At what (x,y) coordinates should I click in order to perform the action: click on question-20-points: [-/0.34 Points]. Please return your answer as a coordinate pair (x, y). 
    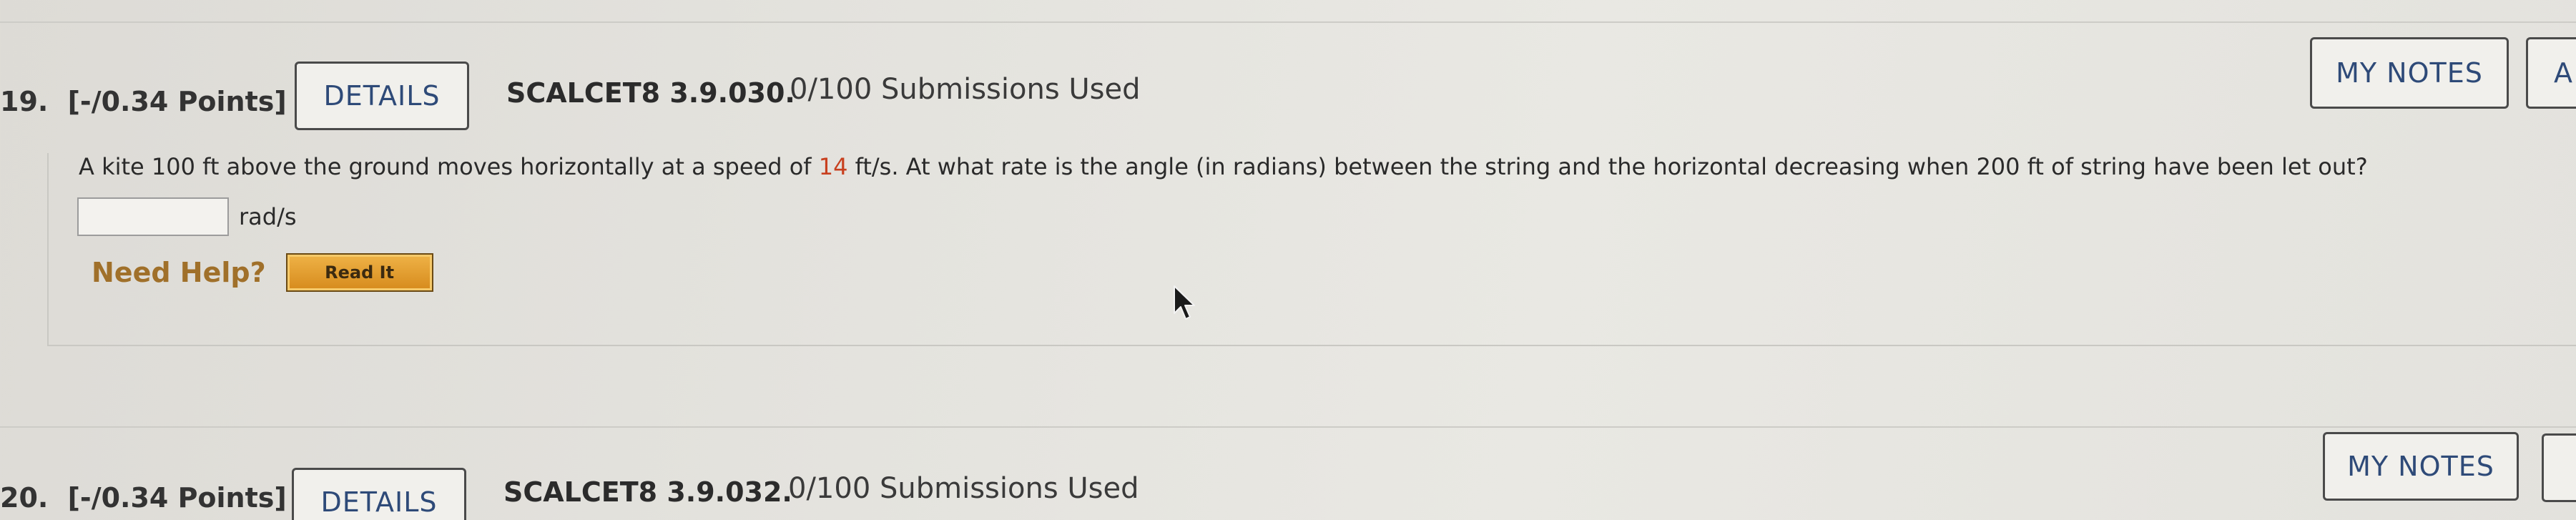
    Looking at the image, I should click on (177, 498).